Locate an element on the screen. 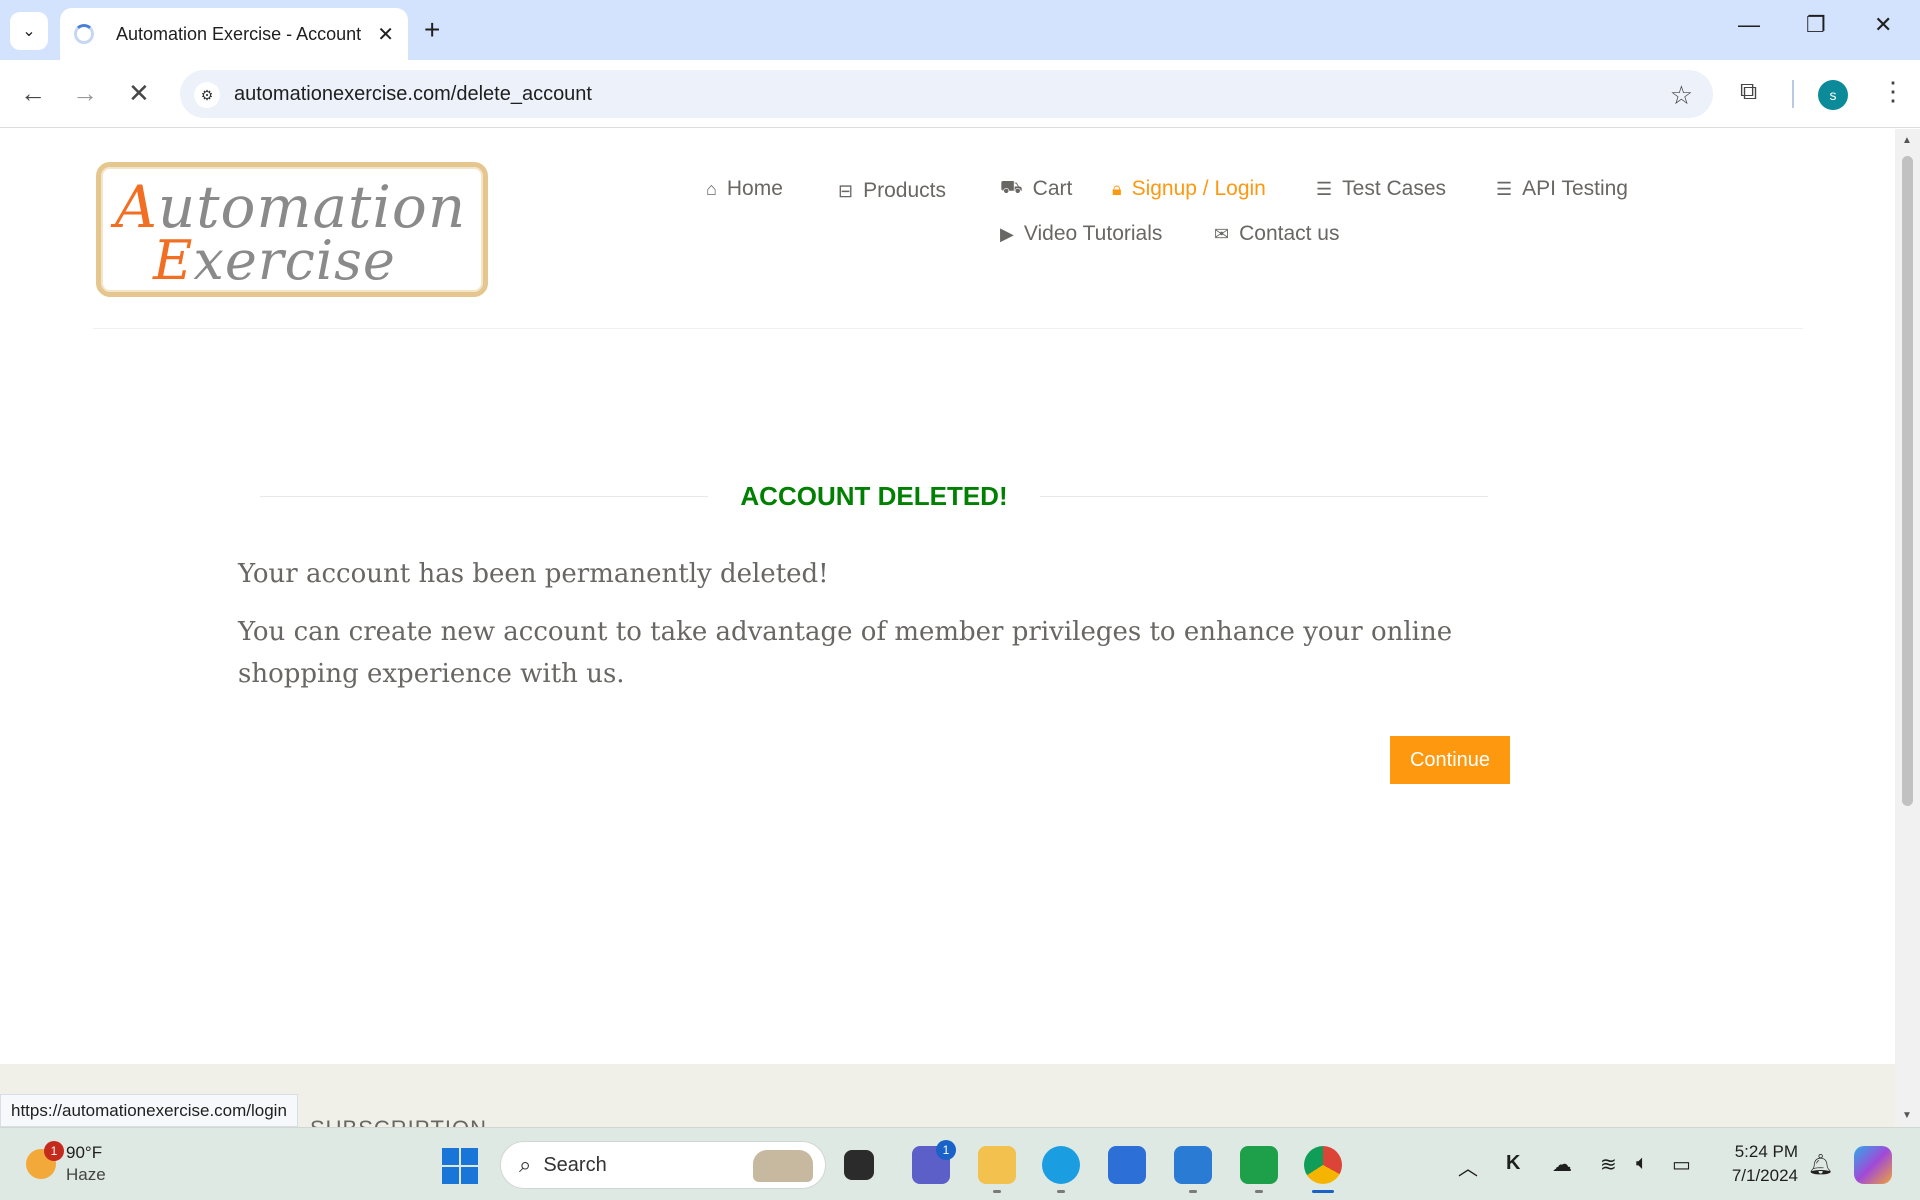  nav-api-testing: ☰ API Testing is located at coordinates (1562, 189).